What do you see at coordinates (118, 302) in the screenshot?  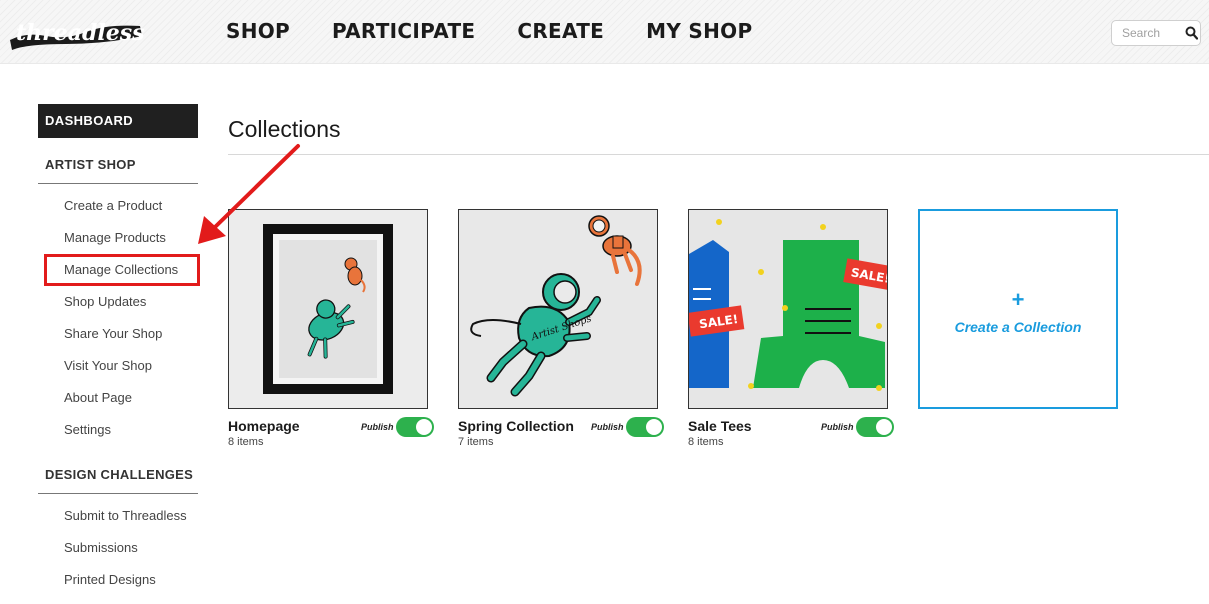 I see `sidebar-item-shop-updates: Shop Updates` at bounding box center [118, 302].